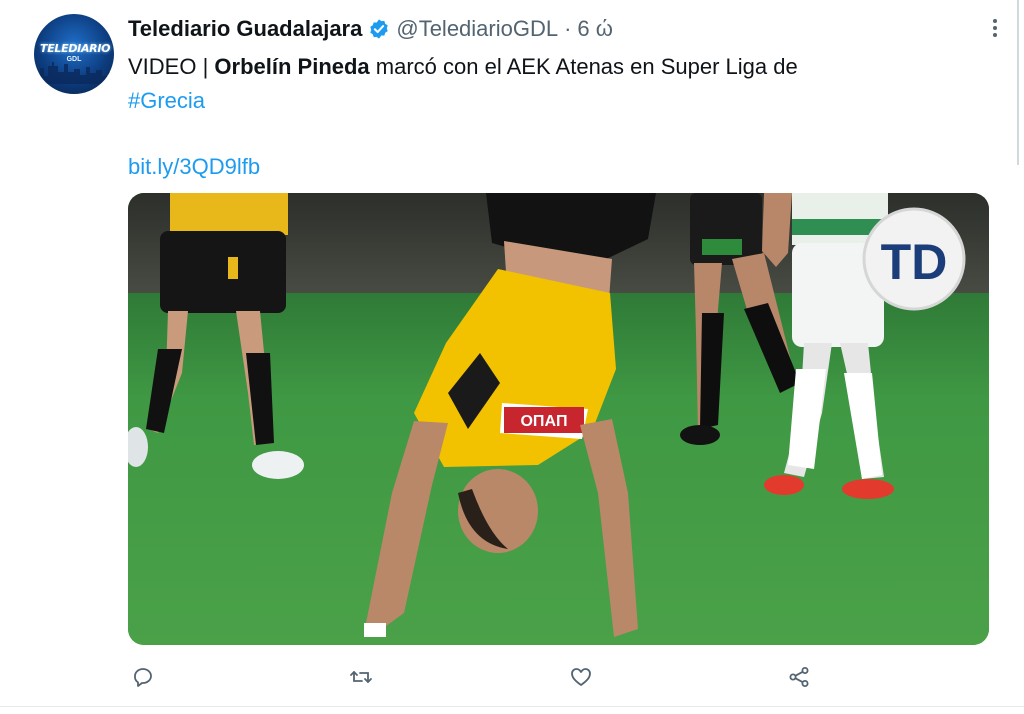 The height and width of the screenshot is (714, 1024). Describe the element at coordinates (583, 66) in the screenshot. I see `tweet-text-suffix: marcó con el AEK Atenas en Super Liga de` at that location.